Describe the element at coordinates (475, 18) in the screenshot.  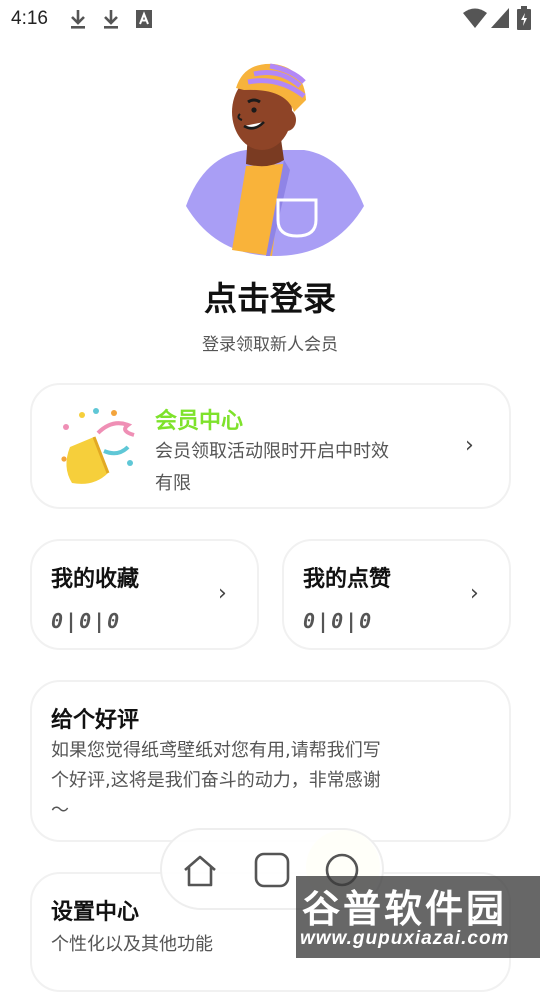
I see `wifi-icon` at that location.